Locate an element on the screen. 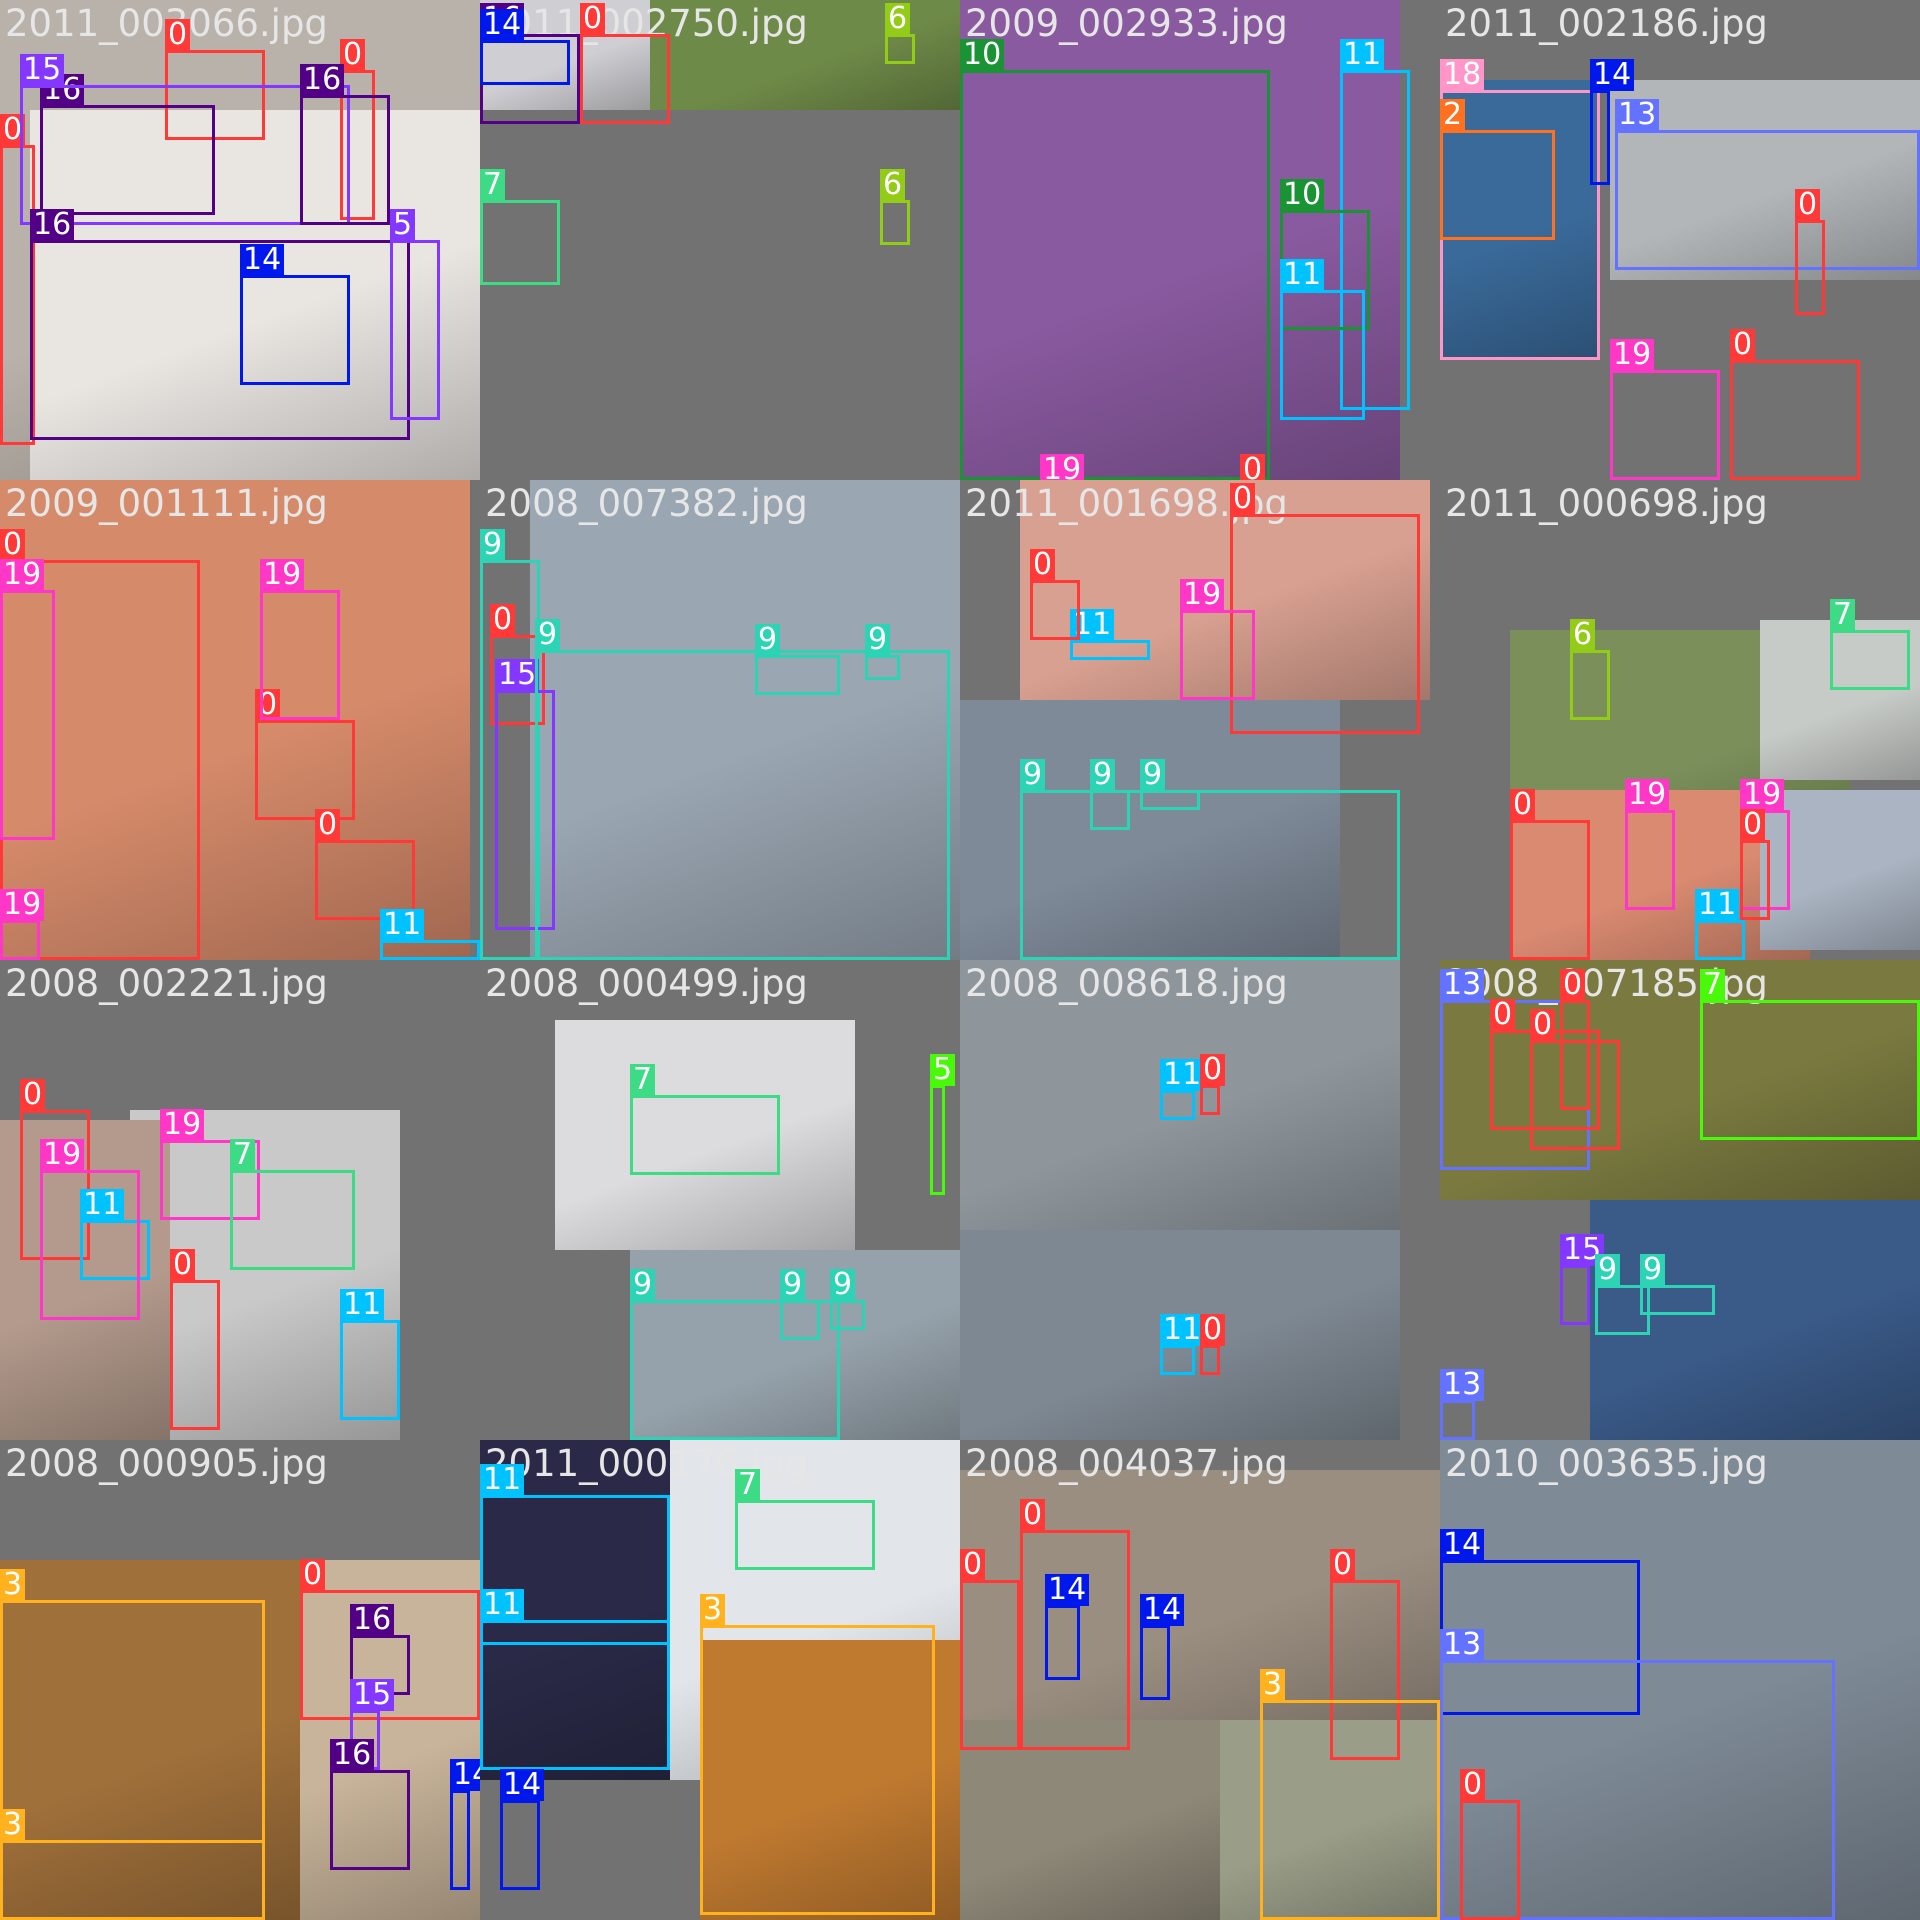 The image size is (1920, 1920). bbox-class-label: 15 is located at coordinates (372, 1695).